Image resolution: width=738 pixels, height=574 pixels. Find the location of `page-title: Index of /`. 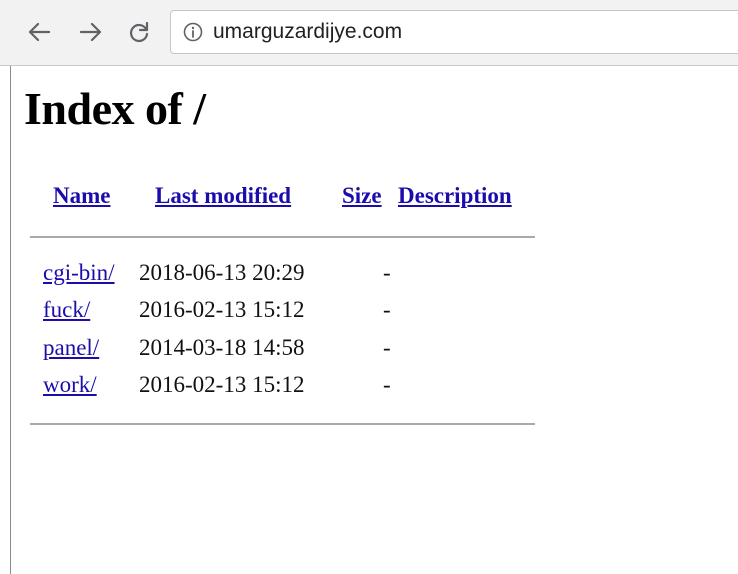

page-title: Index of / is located at coordinates (115, 108).